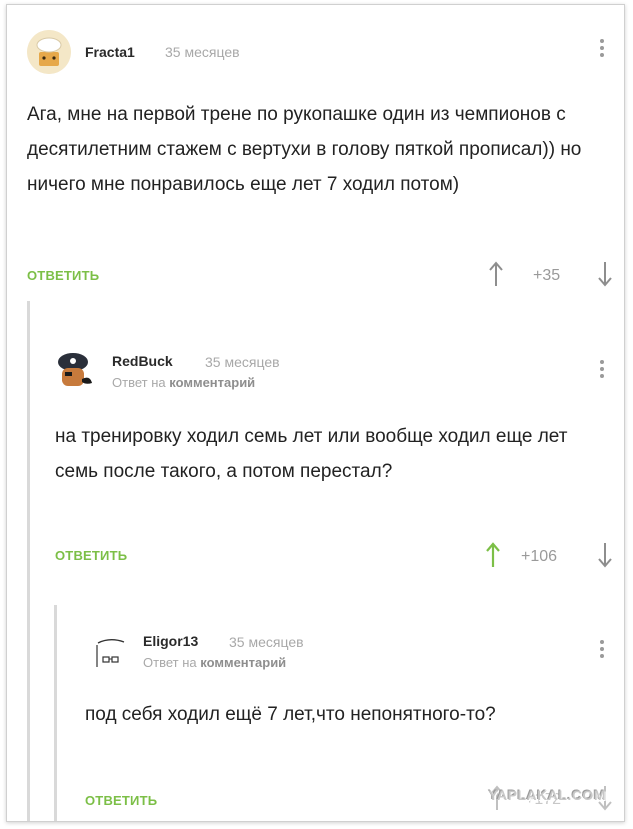  I want to click on comment-author: Fracta1, so click(110, 52).